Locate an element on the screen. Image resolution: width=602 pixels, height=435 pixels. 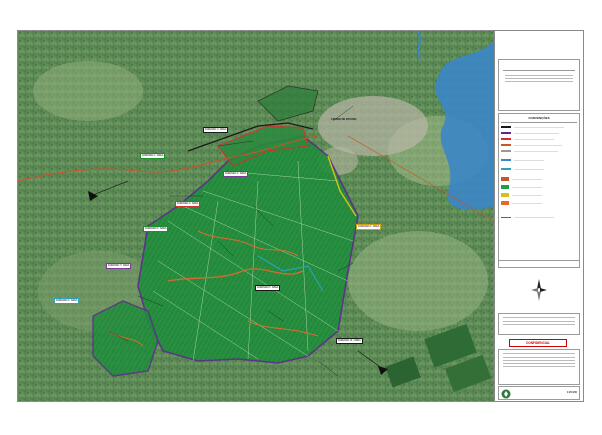
farm-callout-text: FAZENDA 4 / ÁREA is located at coordinates (188, 203).